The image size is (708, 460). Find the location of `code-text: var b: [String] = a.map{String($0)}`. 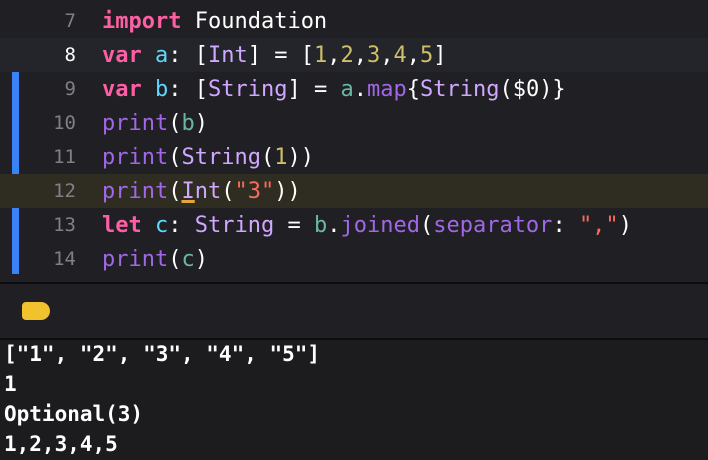

code-text: var b: [String] = a.map{String($0)} is located at coordinates (334, 89).